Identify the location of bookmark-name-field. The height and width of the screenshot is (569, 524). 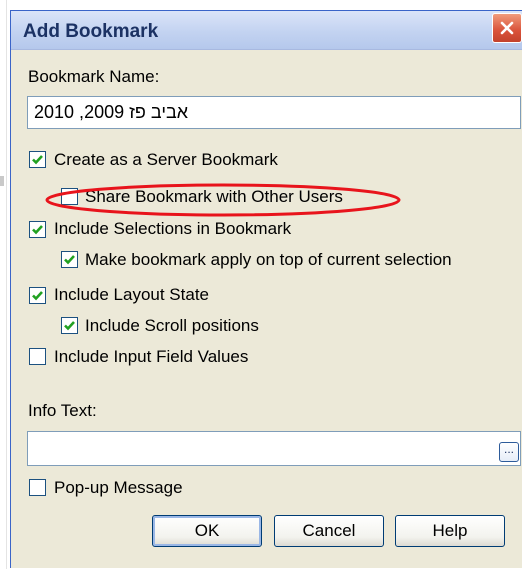
(274, 112).